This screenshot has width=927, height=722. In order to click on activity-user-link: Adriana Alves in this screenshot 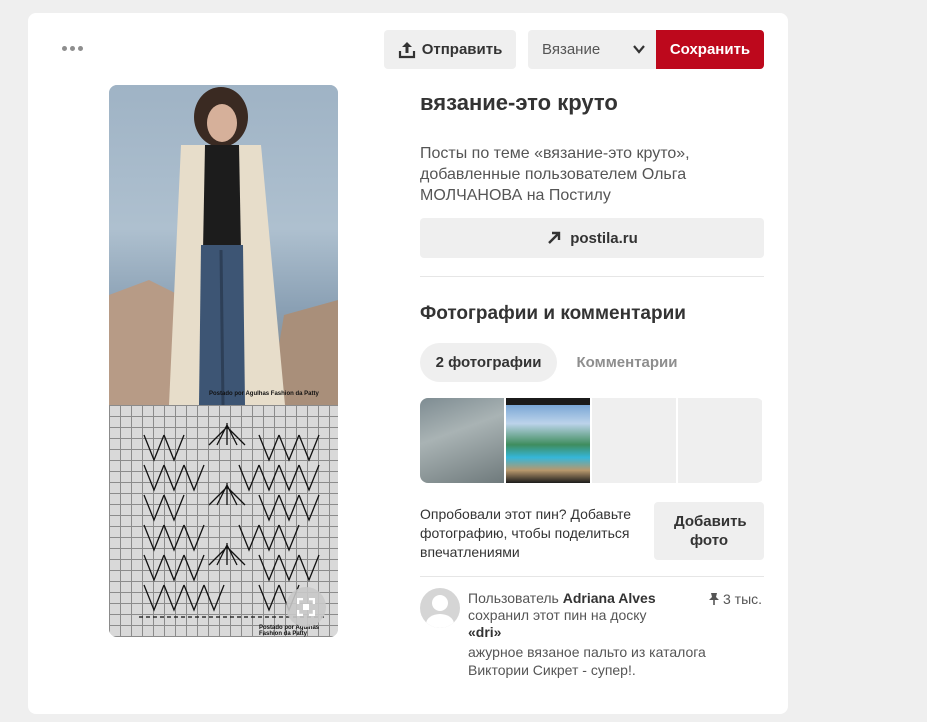, I will do `click(609, 598)`.